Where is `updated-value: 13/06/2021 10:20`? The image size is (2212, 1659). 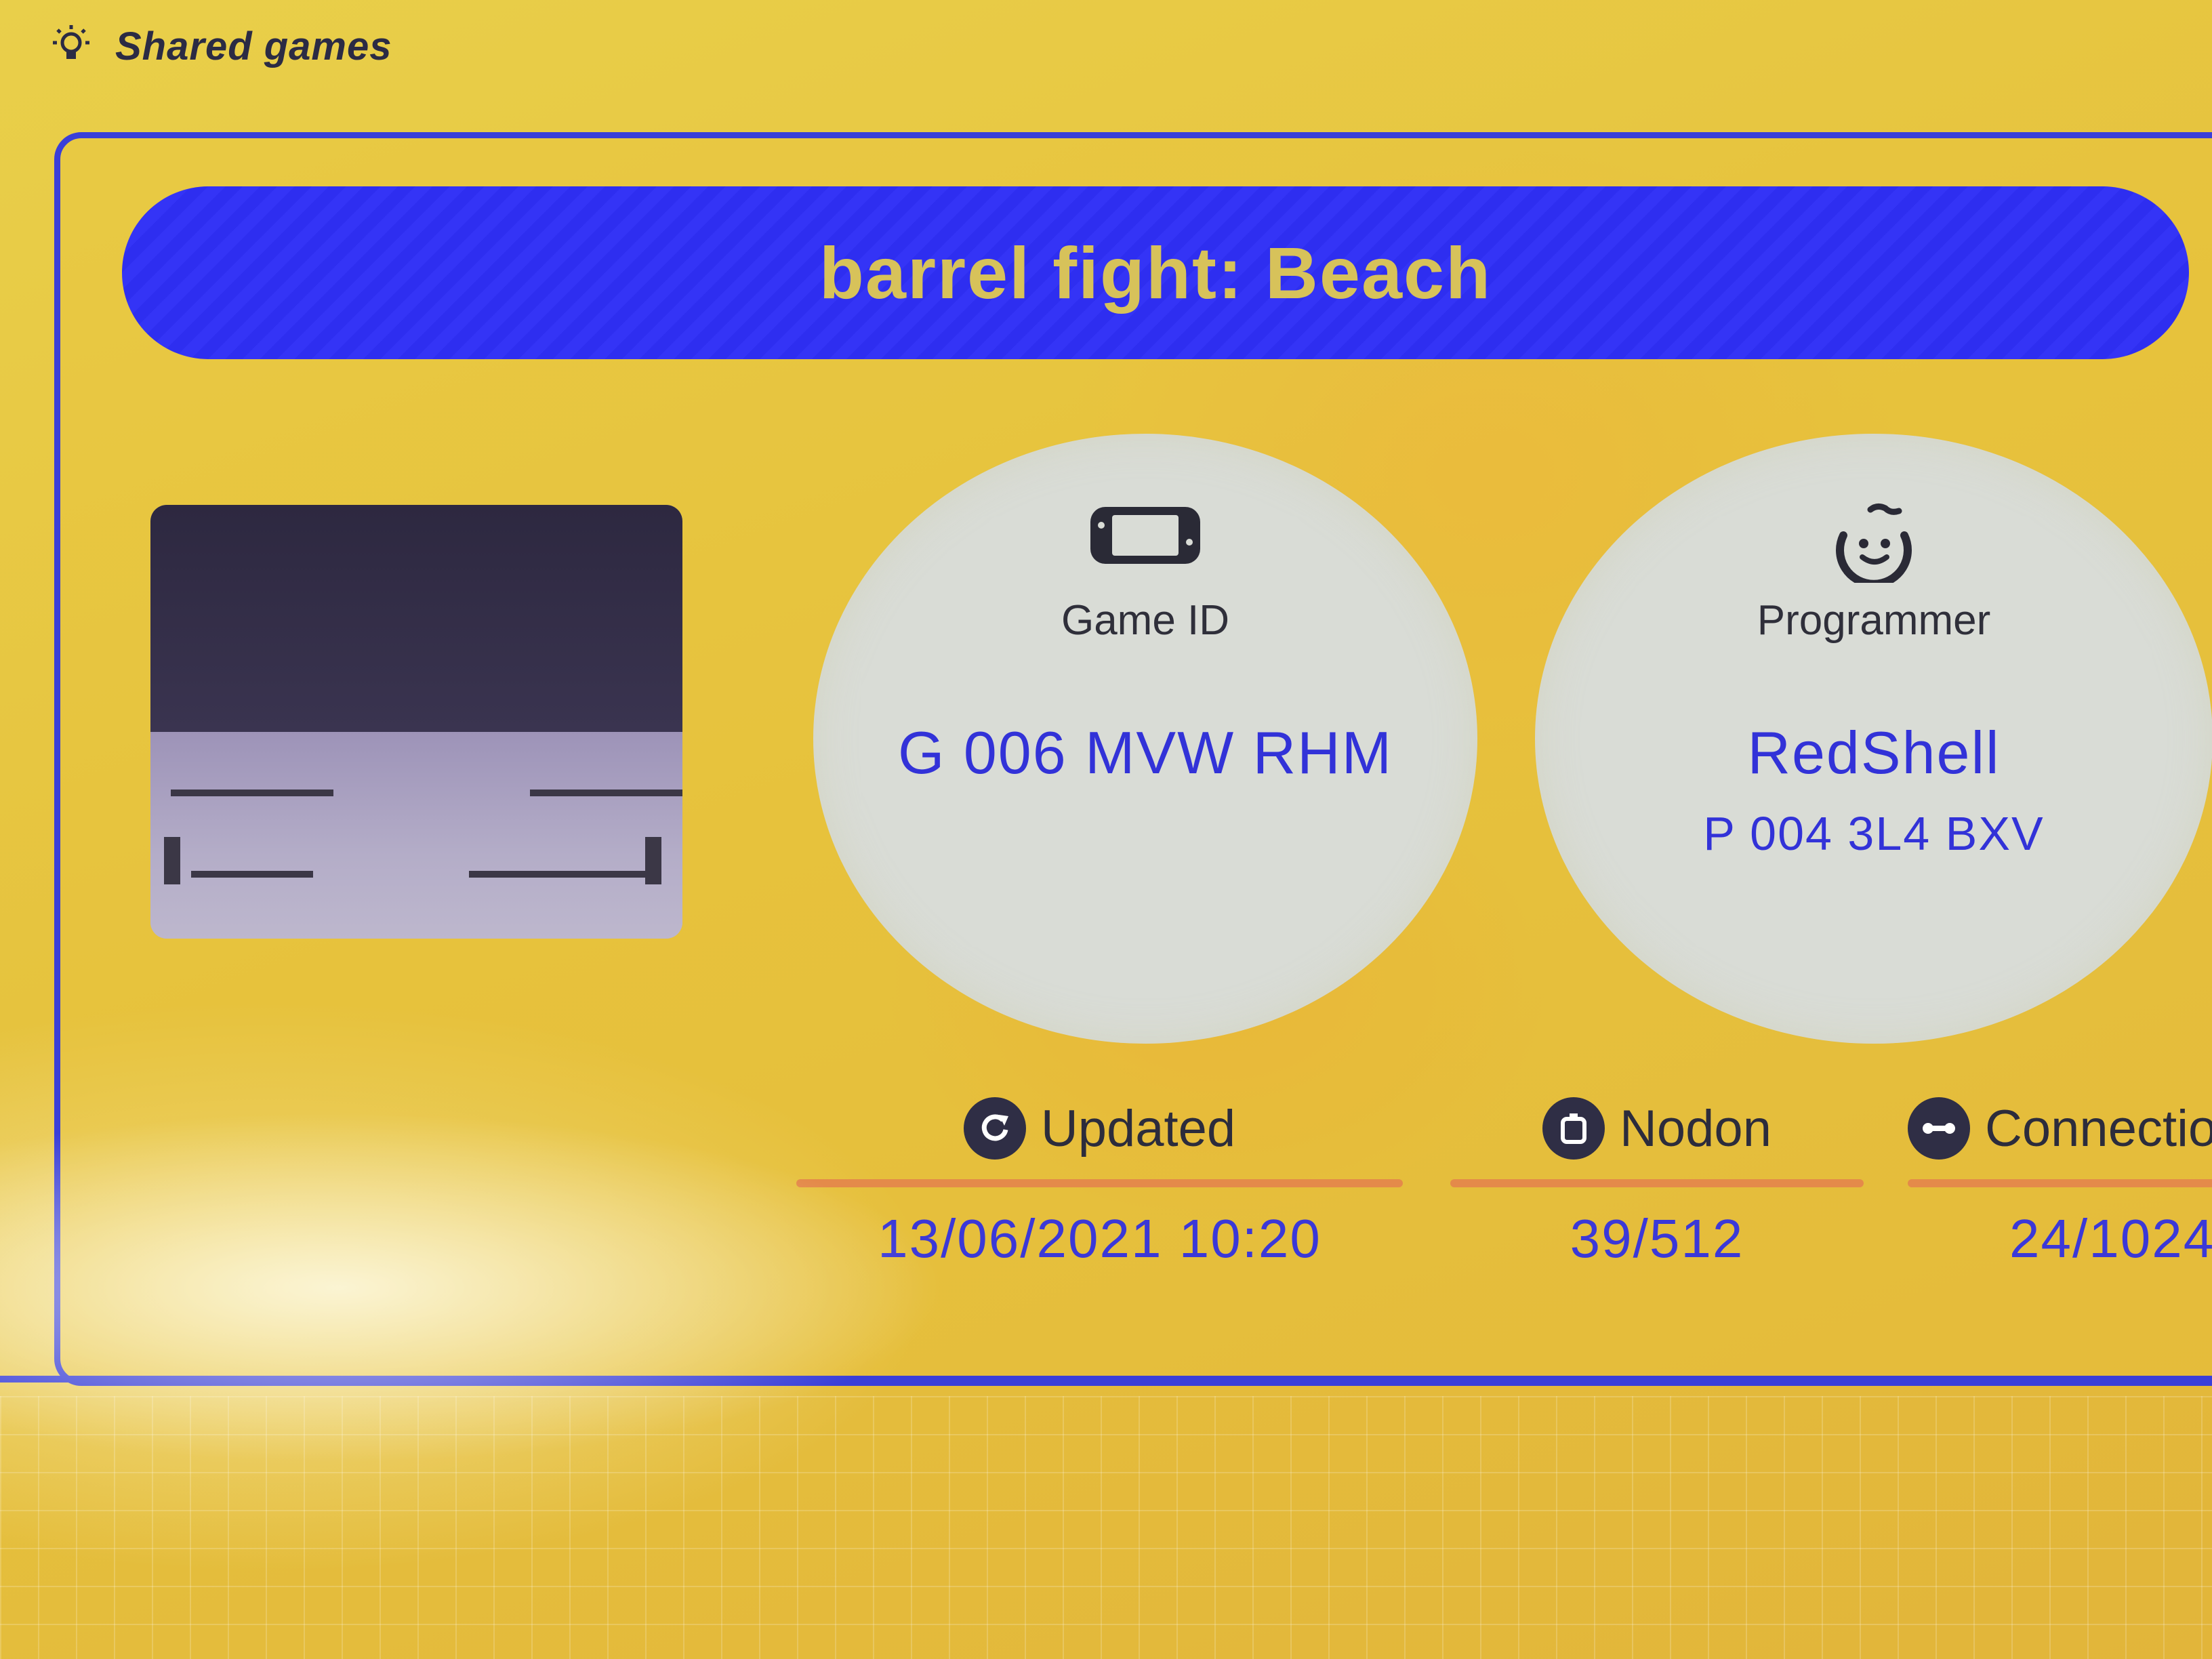
updated-value: 13/06/2021 10:20 is located at coordinates (1100, 1238).